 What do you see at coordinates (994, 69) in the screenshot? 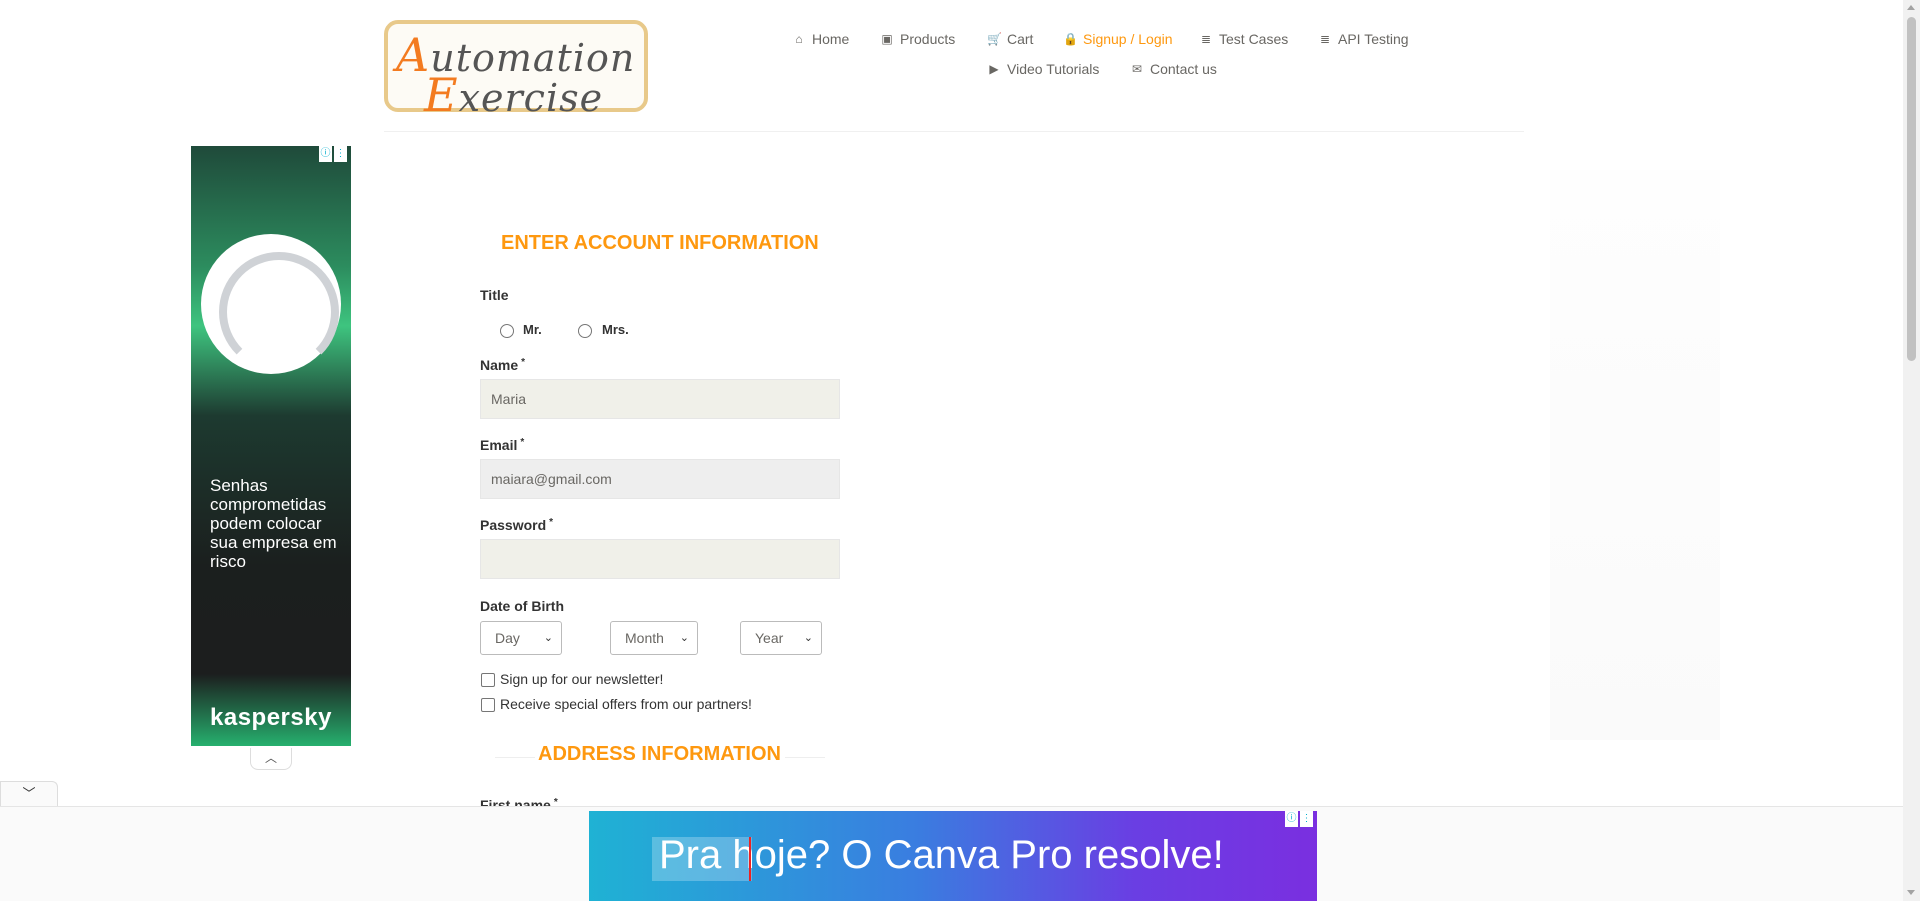
I see `youtube-icon: ▶` at bounding box center [994, 69].